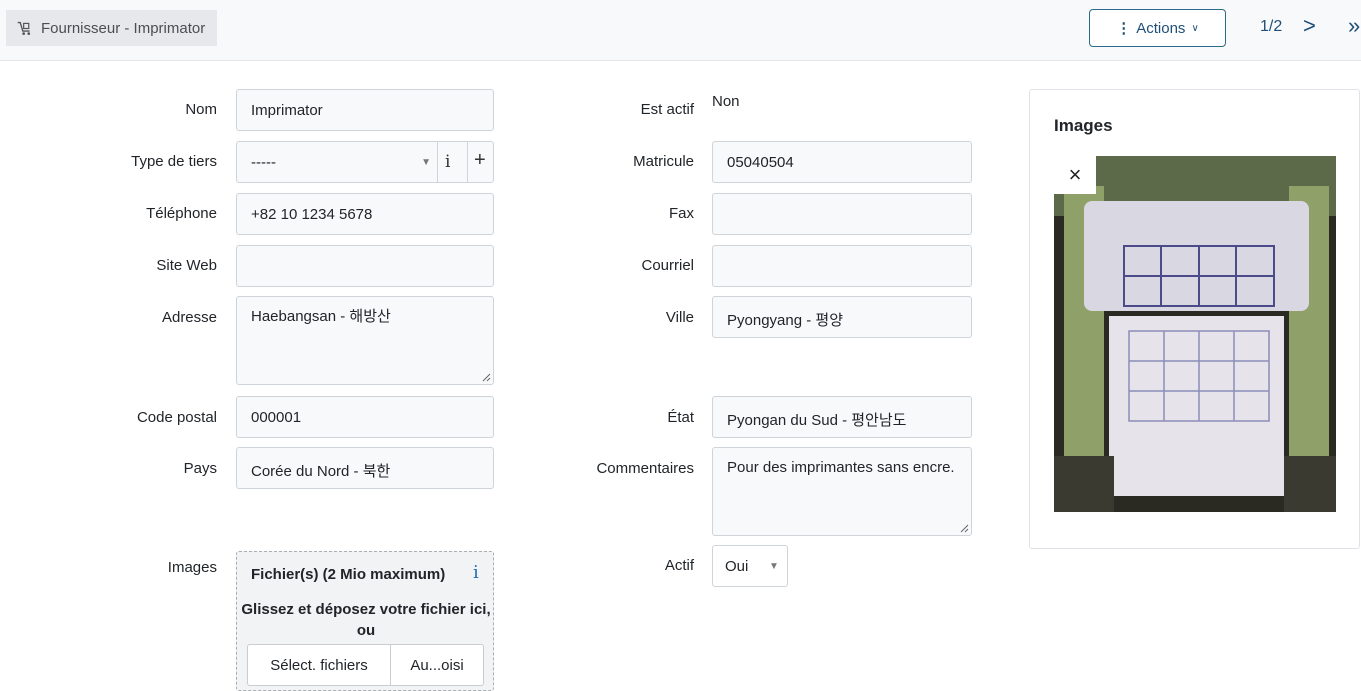 The height and width of the screenshot is (691, 1361). Describe the element at coordinates (842, 214) in the screenshot. I see `fax-input` at that location.